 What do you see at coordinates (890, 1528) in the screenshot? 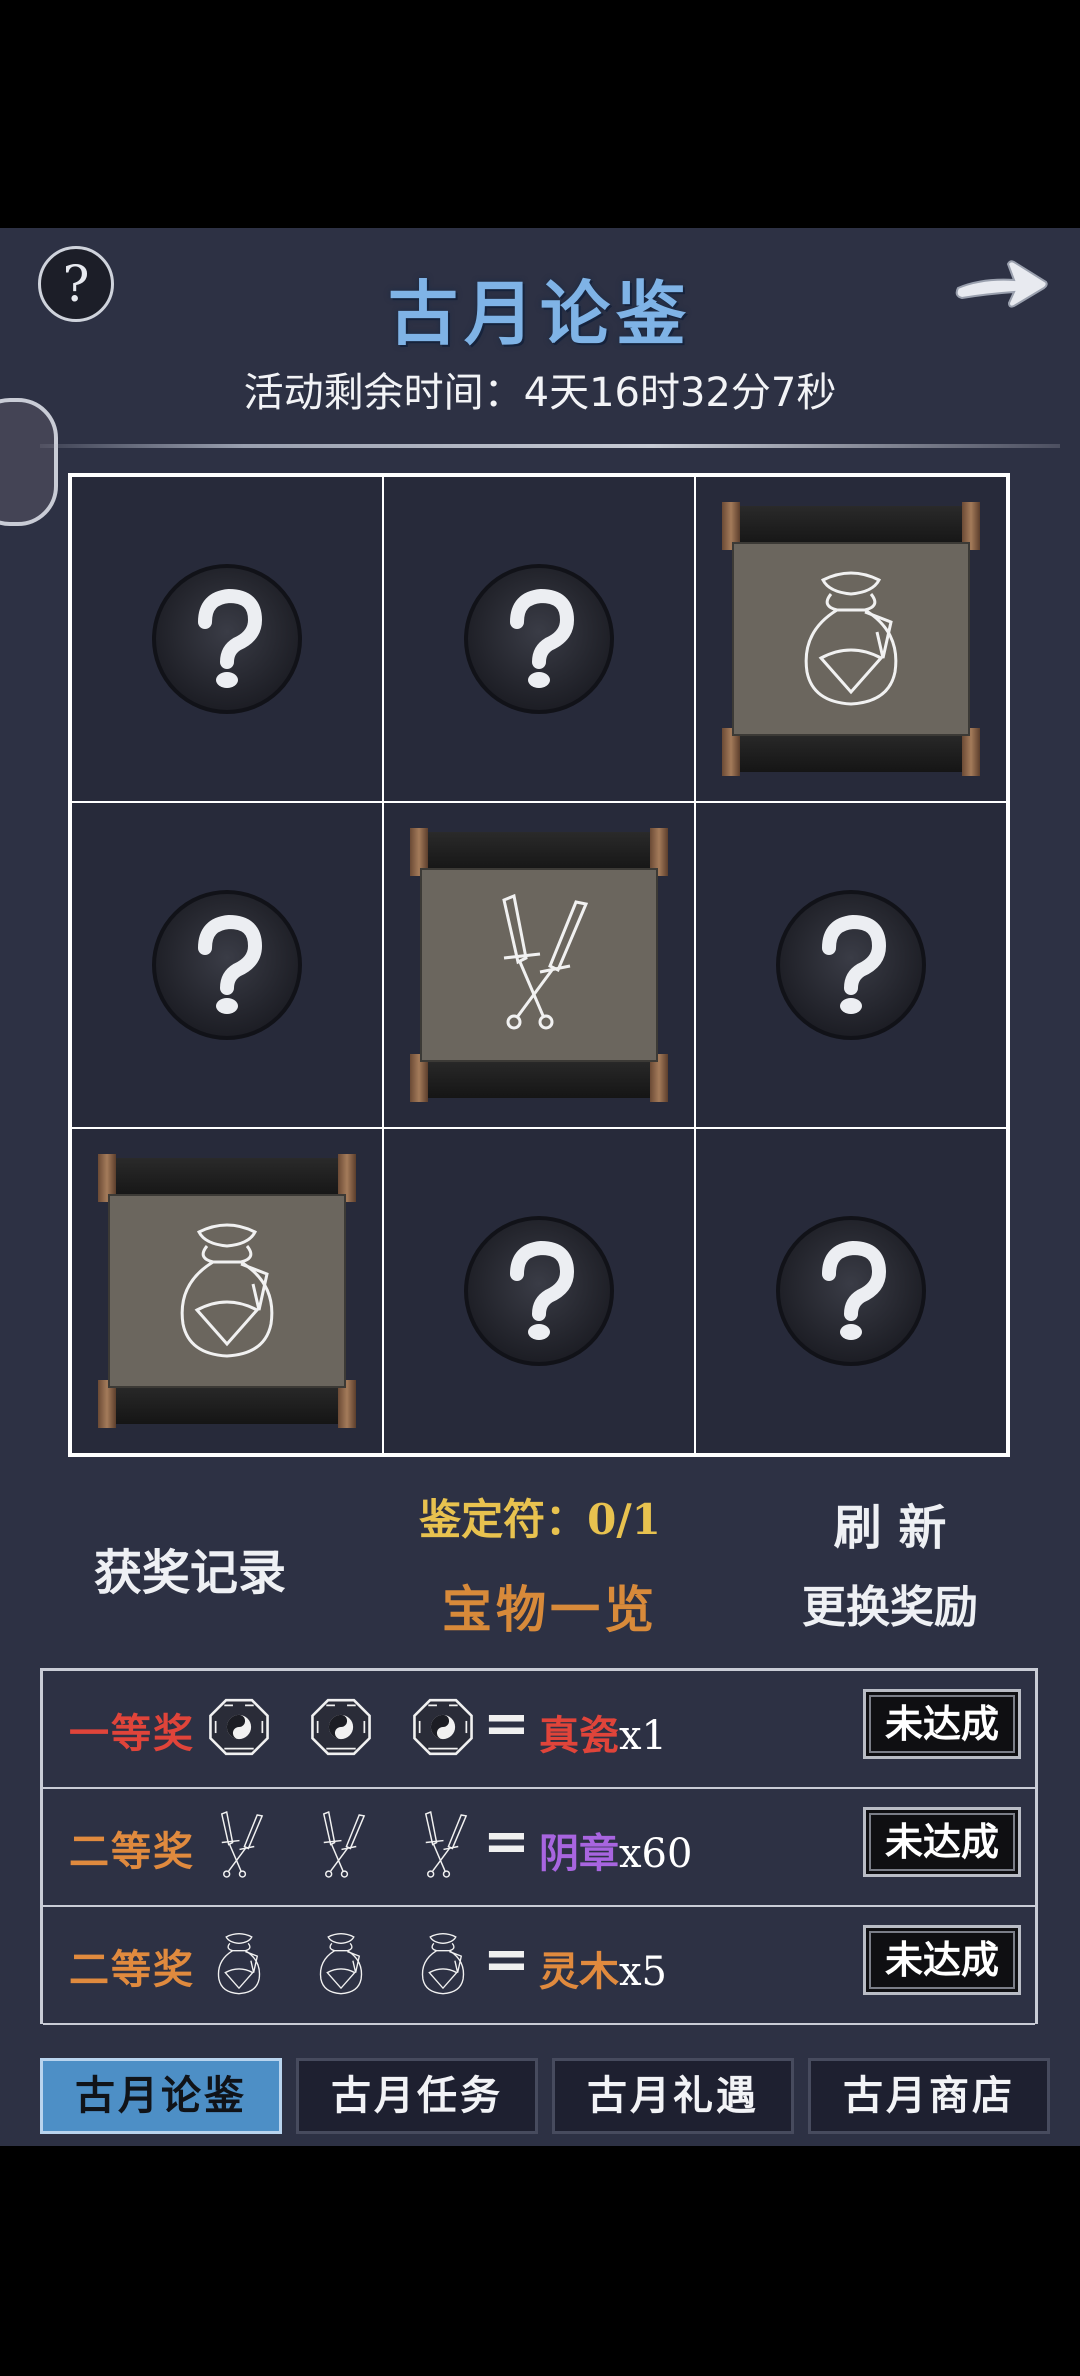
I see `refresh-button: 刷 新` at bounding box center [890, 1528].